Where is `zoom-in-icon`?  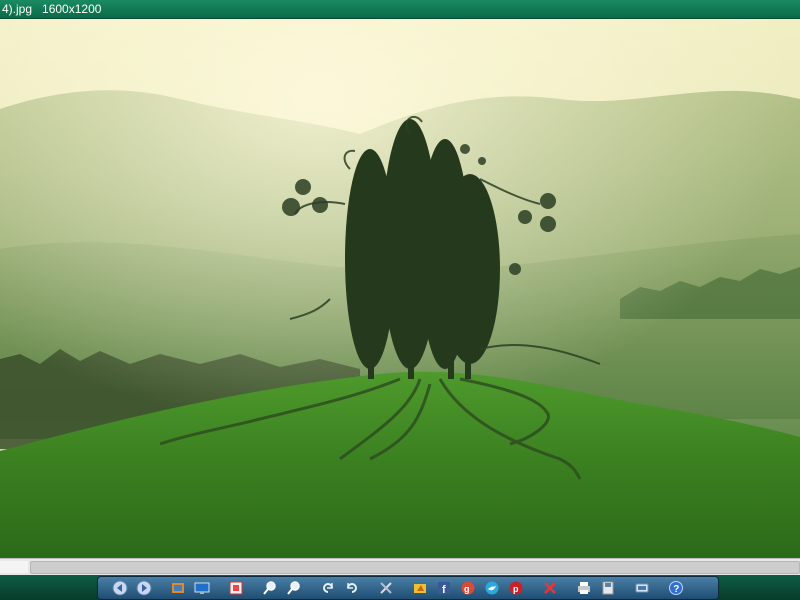
zoom-in-icon is located at coordinates (269, 588).